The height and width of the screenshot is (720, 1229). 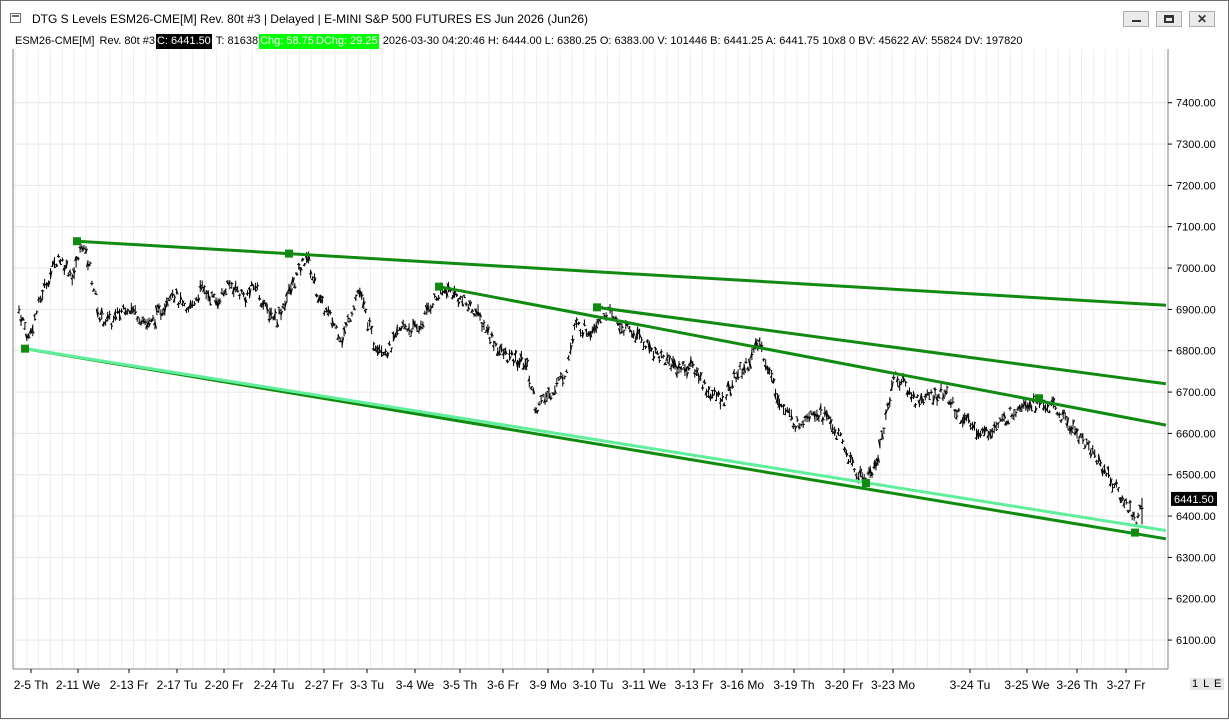 I want to click on x-tick-label: 3-10 Tu, so click(x=593, y=685).